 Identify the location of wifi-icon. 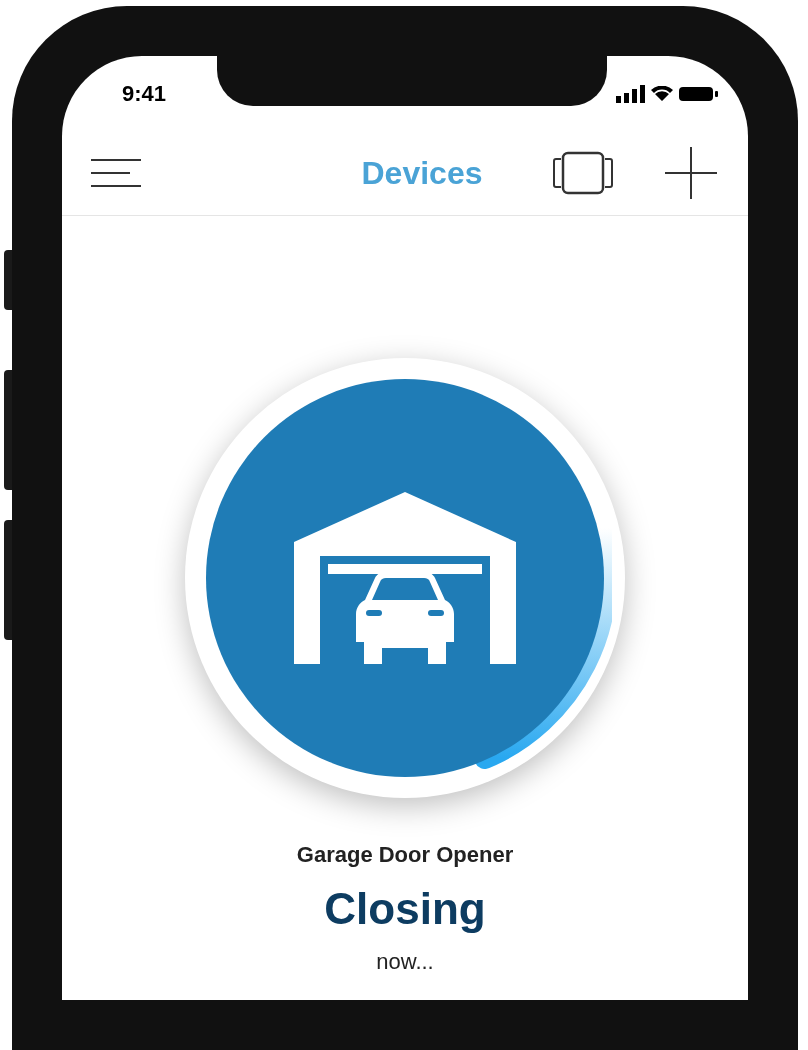
(662, 93).